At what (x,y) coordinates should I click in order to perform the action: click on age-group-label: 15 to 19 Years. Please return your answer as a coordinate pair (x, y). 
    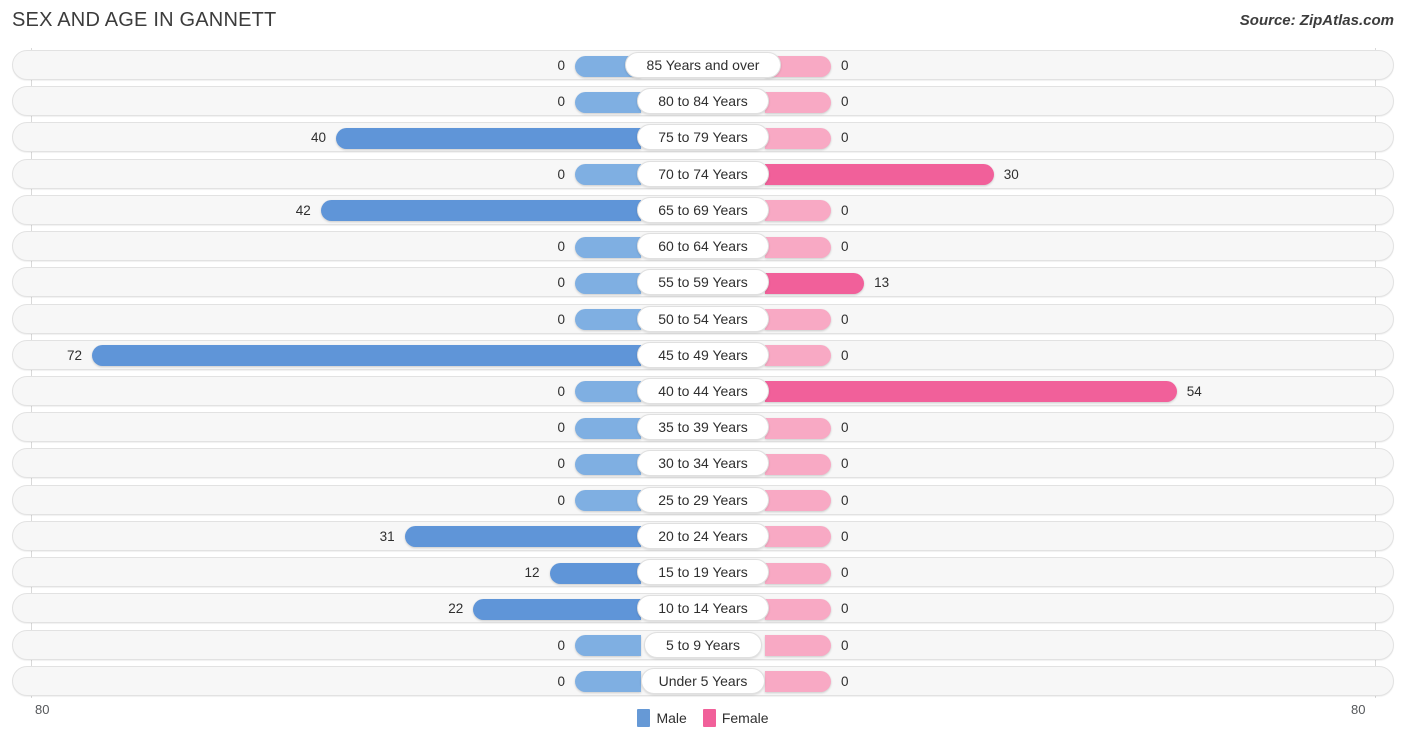
    Looking at the image, I should click on (703, 572).